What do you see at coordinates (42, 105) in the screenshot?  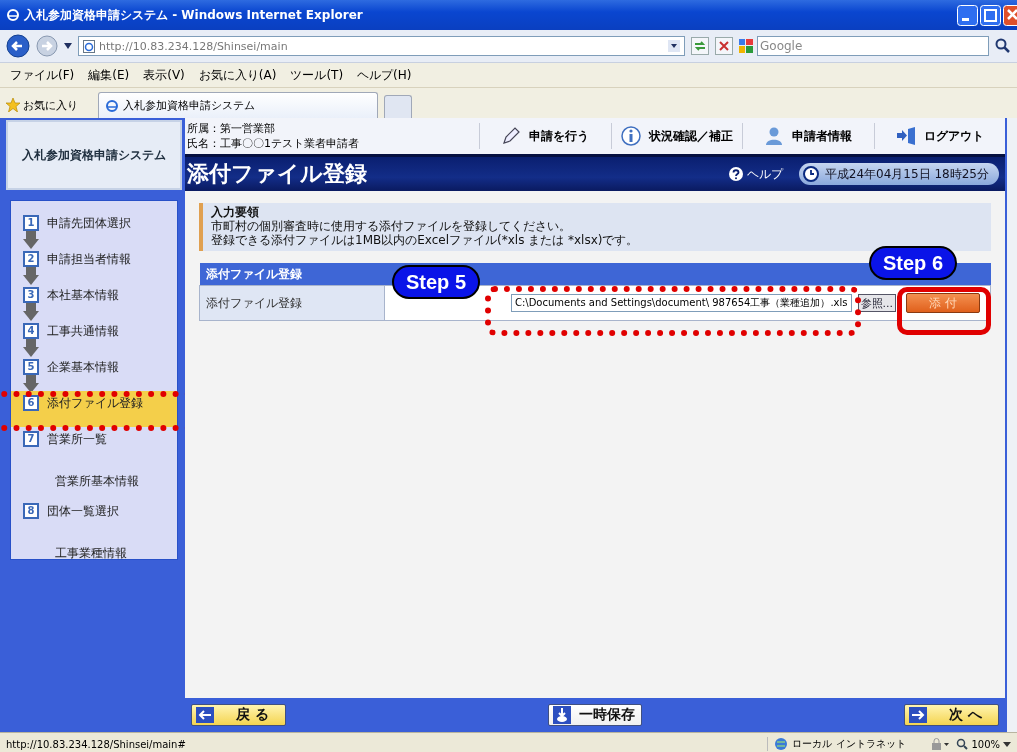 I see `favorites-button: お気に入り` at bounding box center [42, 105].